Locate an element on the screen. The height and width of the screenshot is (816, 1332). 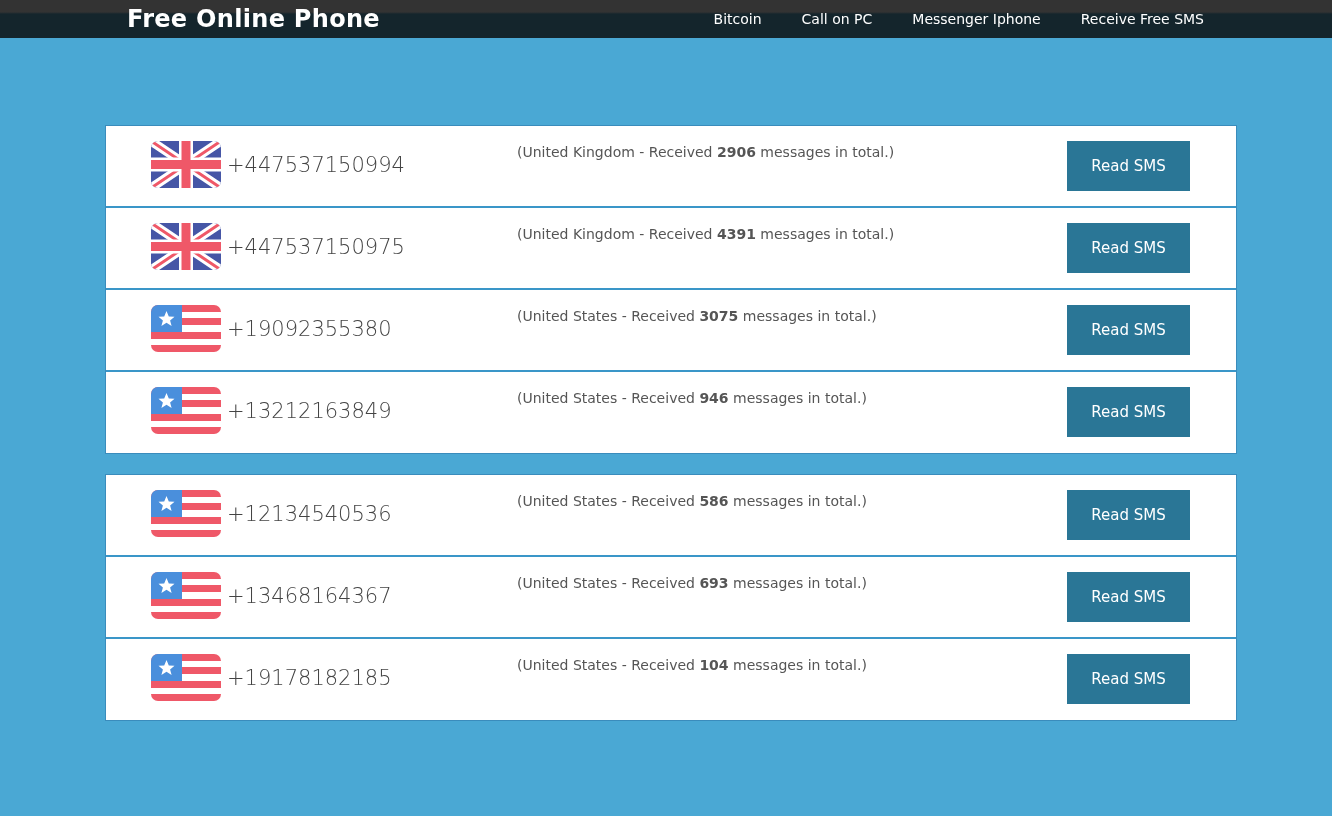
message-count-text: (United States - Received 586 messages in total.) is located at coordinates (692, 500).